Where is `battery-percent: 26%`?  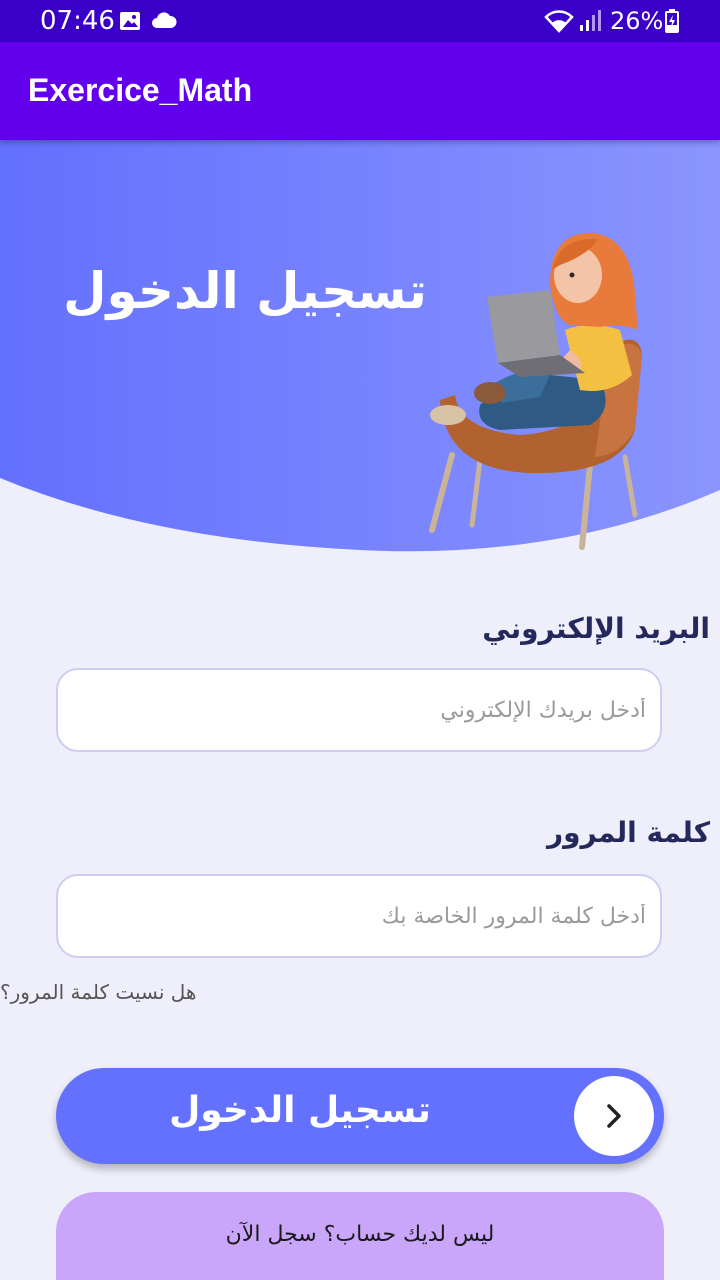
battery-percent: 26% is located at coordinates (637, 21).